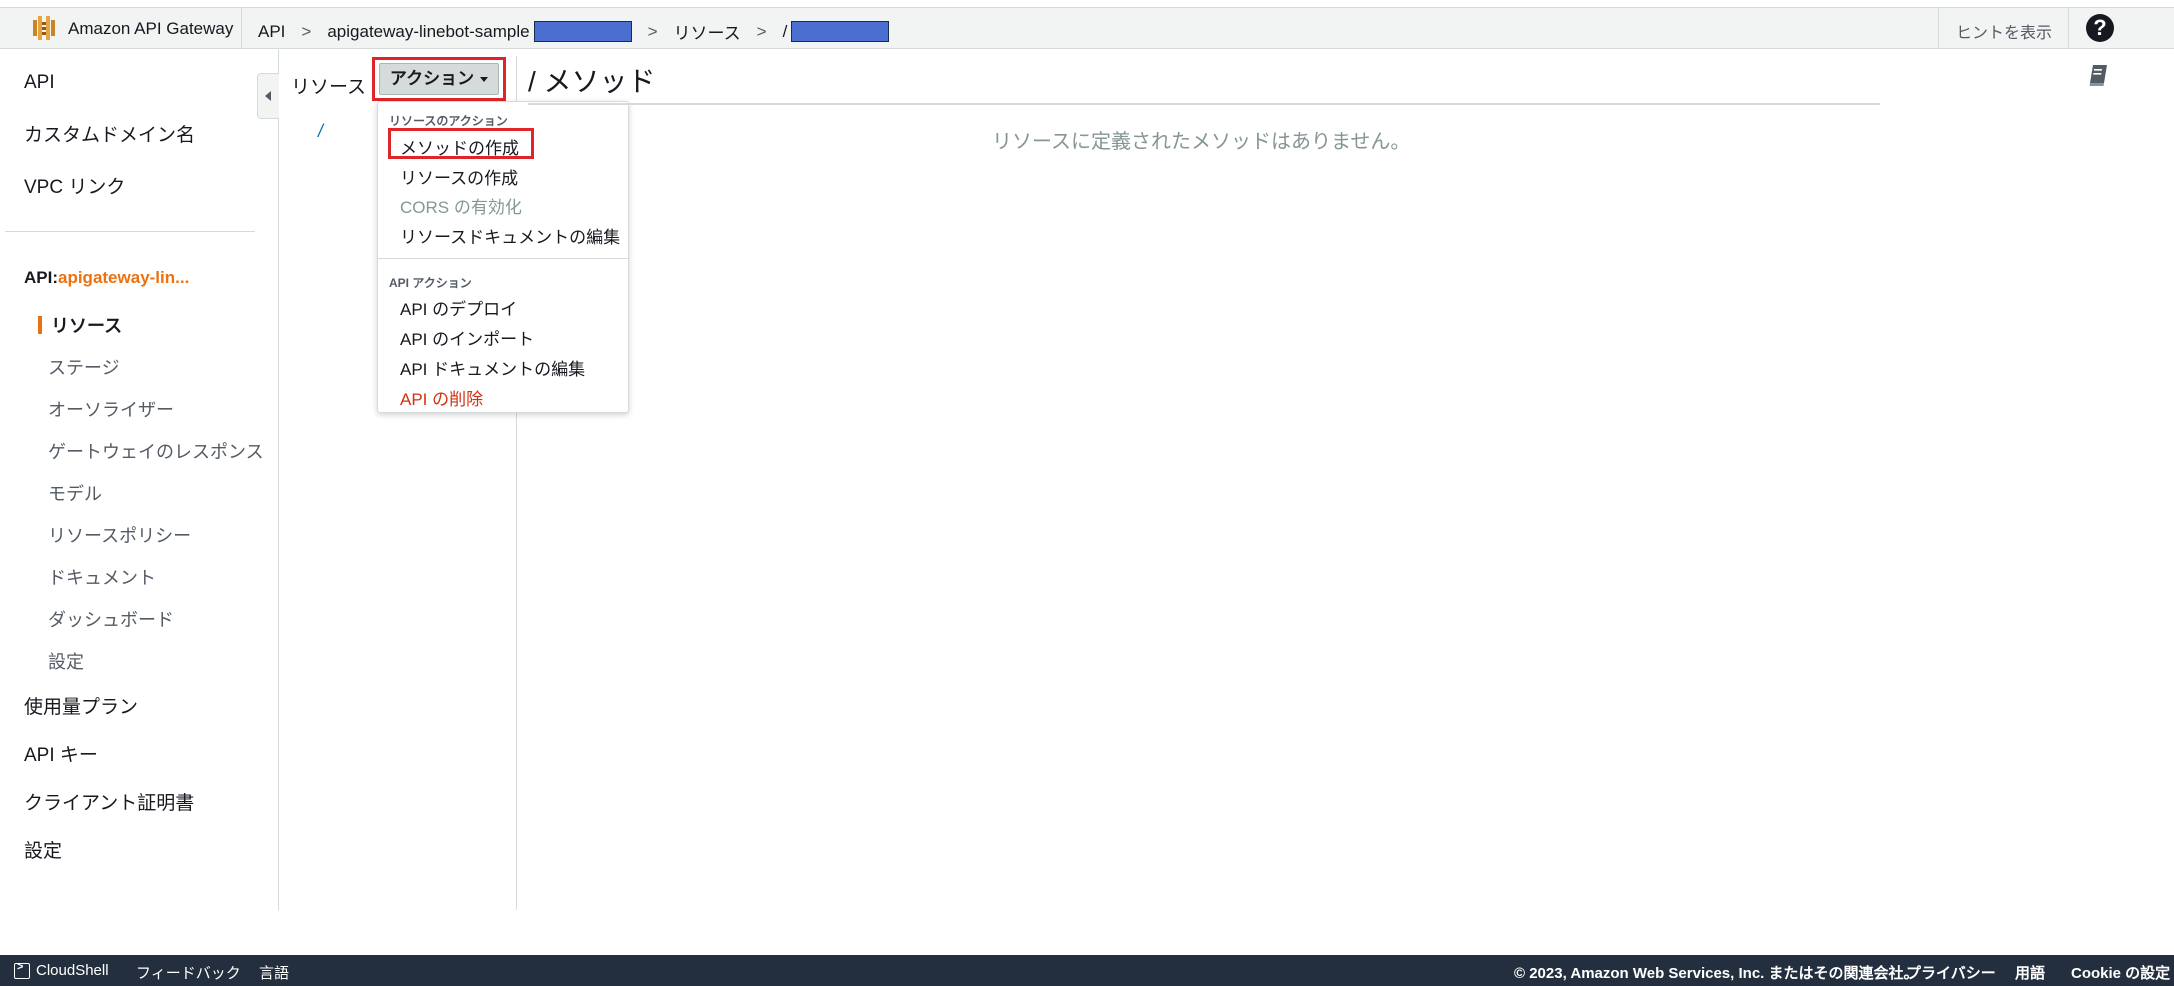  I want to click on nav-item-api: API, so click(39, 83).